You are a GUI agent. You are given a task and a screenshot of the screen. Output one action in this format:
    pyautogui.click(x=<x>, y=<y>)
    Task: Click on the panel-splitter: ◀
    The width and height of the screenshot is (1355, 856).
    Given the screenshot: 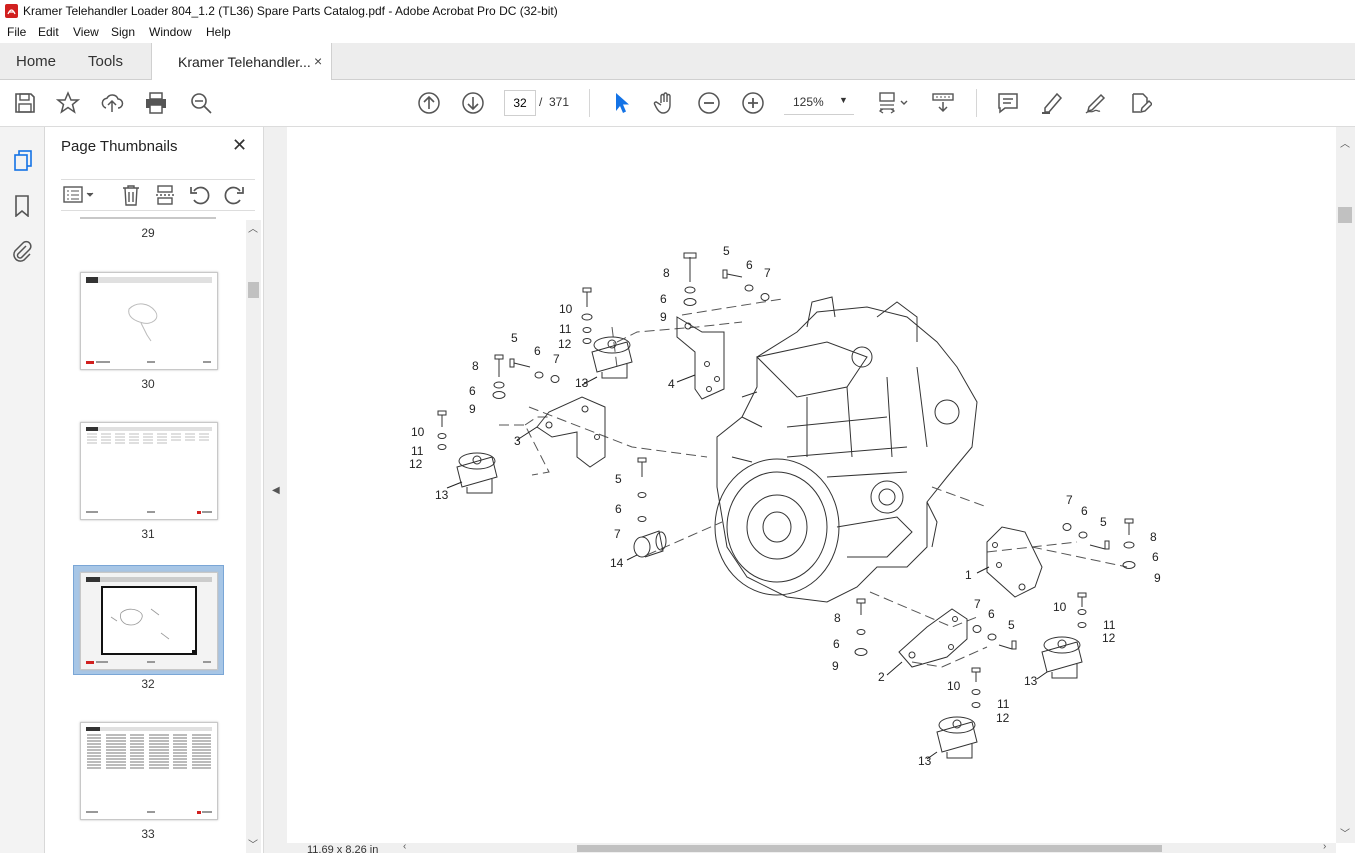 What is the action you would take?
    pyautogui.click(x=275, y=490)
    